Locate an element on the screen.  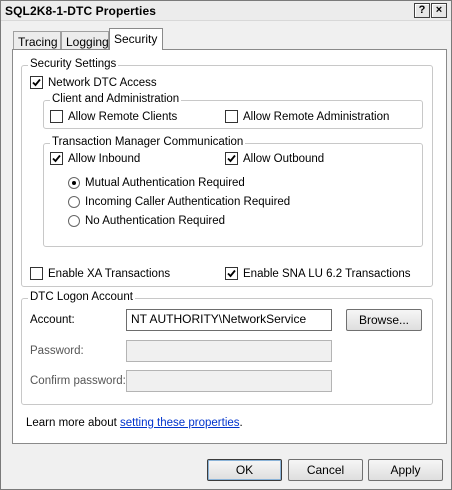
window-title: SQL2K8-1-DTC Properties is located at coordinates (80, 11).